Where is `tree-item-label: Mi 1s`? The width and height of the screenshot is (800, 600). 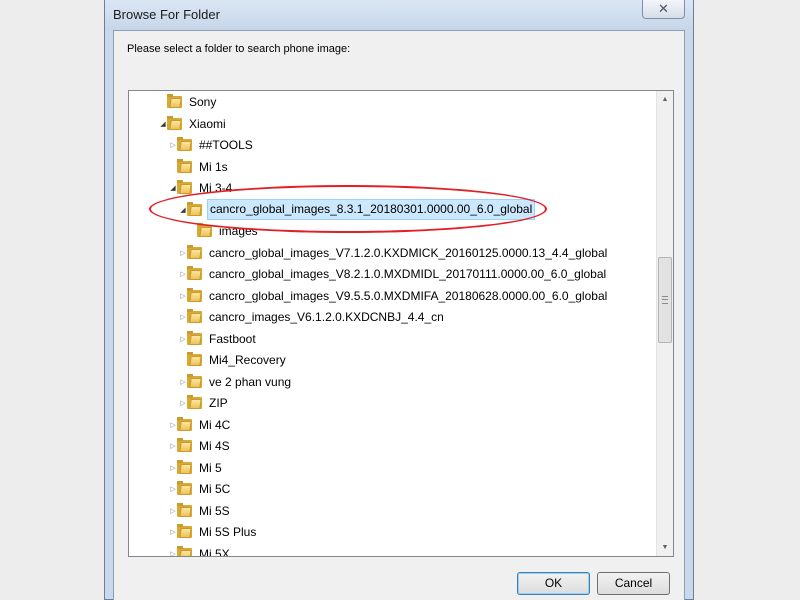
tree-item-label: Mi 1s is located at coordinates (213, 167).